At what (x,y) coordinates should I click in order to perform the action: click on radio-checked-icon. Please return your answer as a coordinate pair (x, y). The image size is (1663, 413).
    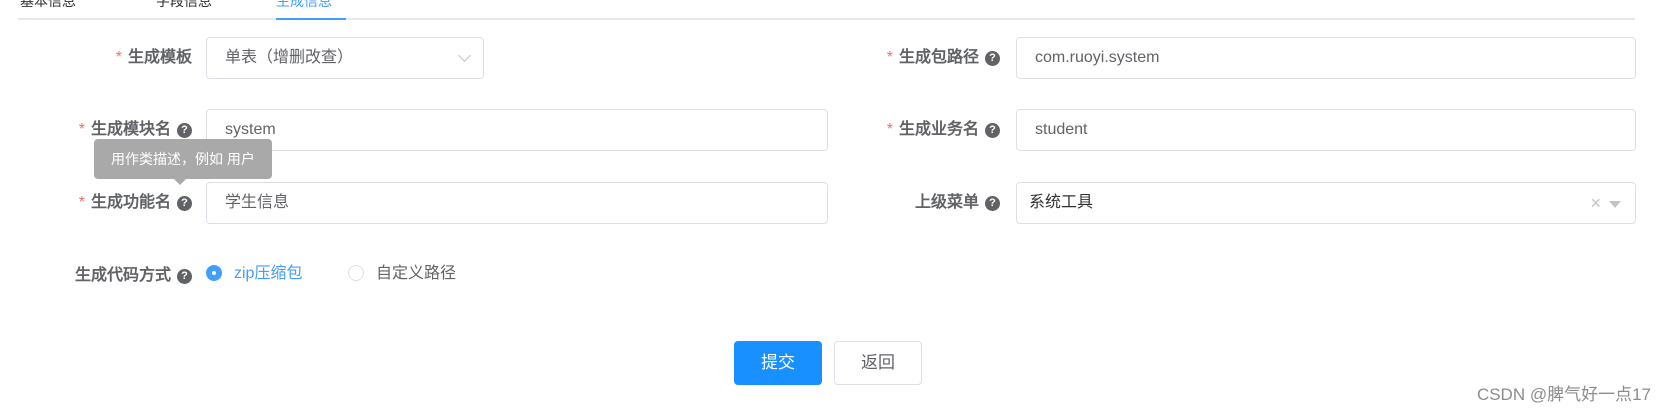
    Looking at the image, I should click on (214, 273).